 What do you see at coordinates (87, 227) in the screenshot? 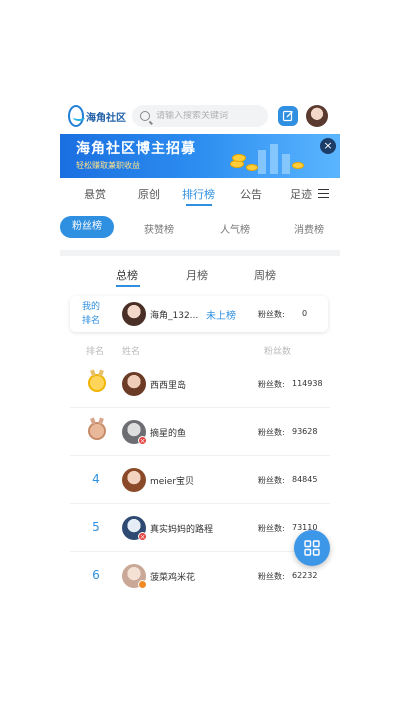
I see `tab-fans-rank: 粉丝榜` at bounding box center [87, 227].